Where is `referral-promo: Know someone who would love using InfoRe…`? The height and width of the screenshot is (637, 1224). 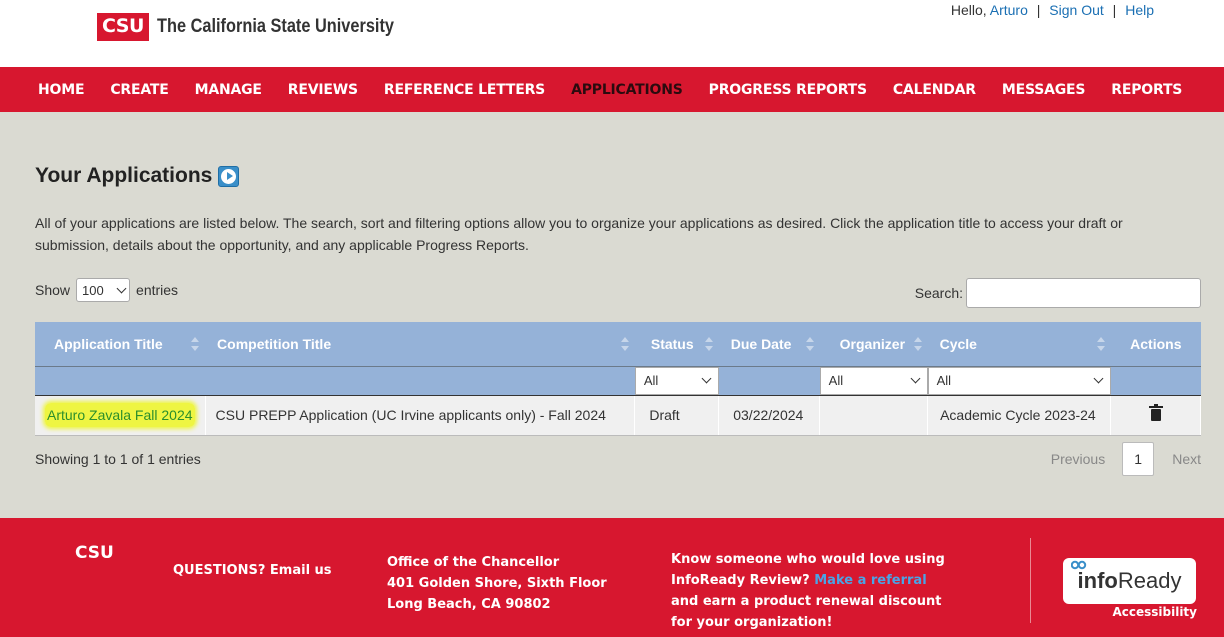 referral-promo: Know someone who would love using InfoRe… is located at coordinates (808, 591).